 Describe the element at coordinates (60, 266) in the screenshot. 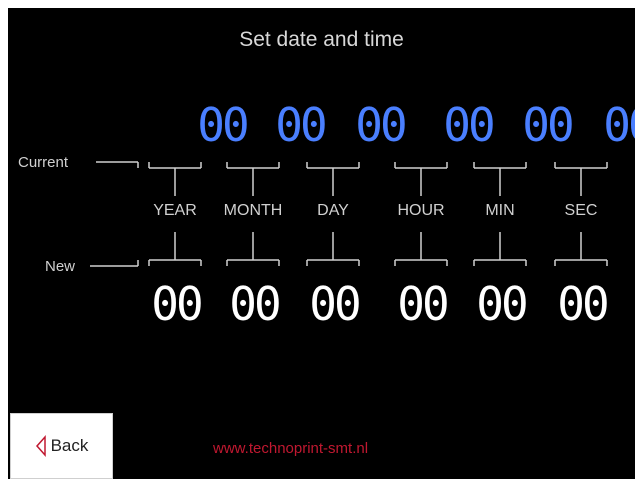

I see `new-label: New` at that location.